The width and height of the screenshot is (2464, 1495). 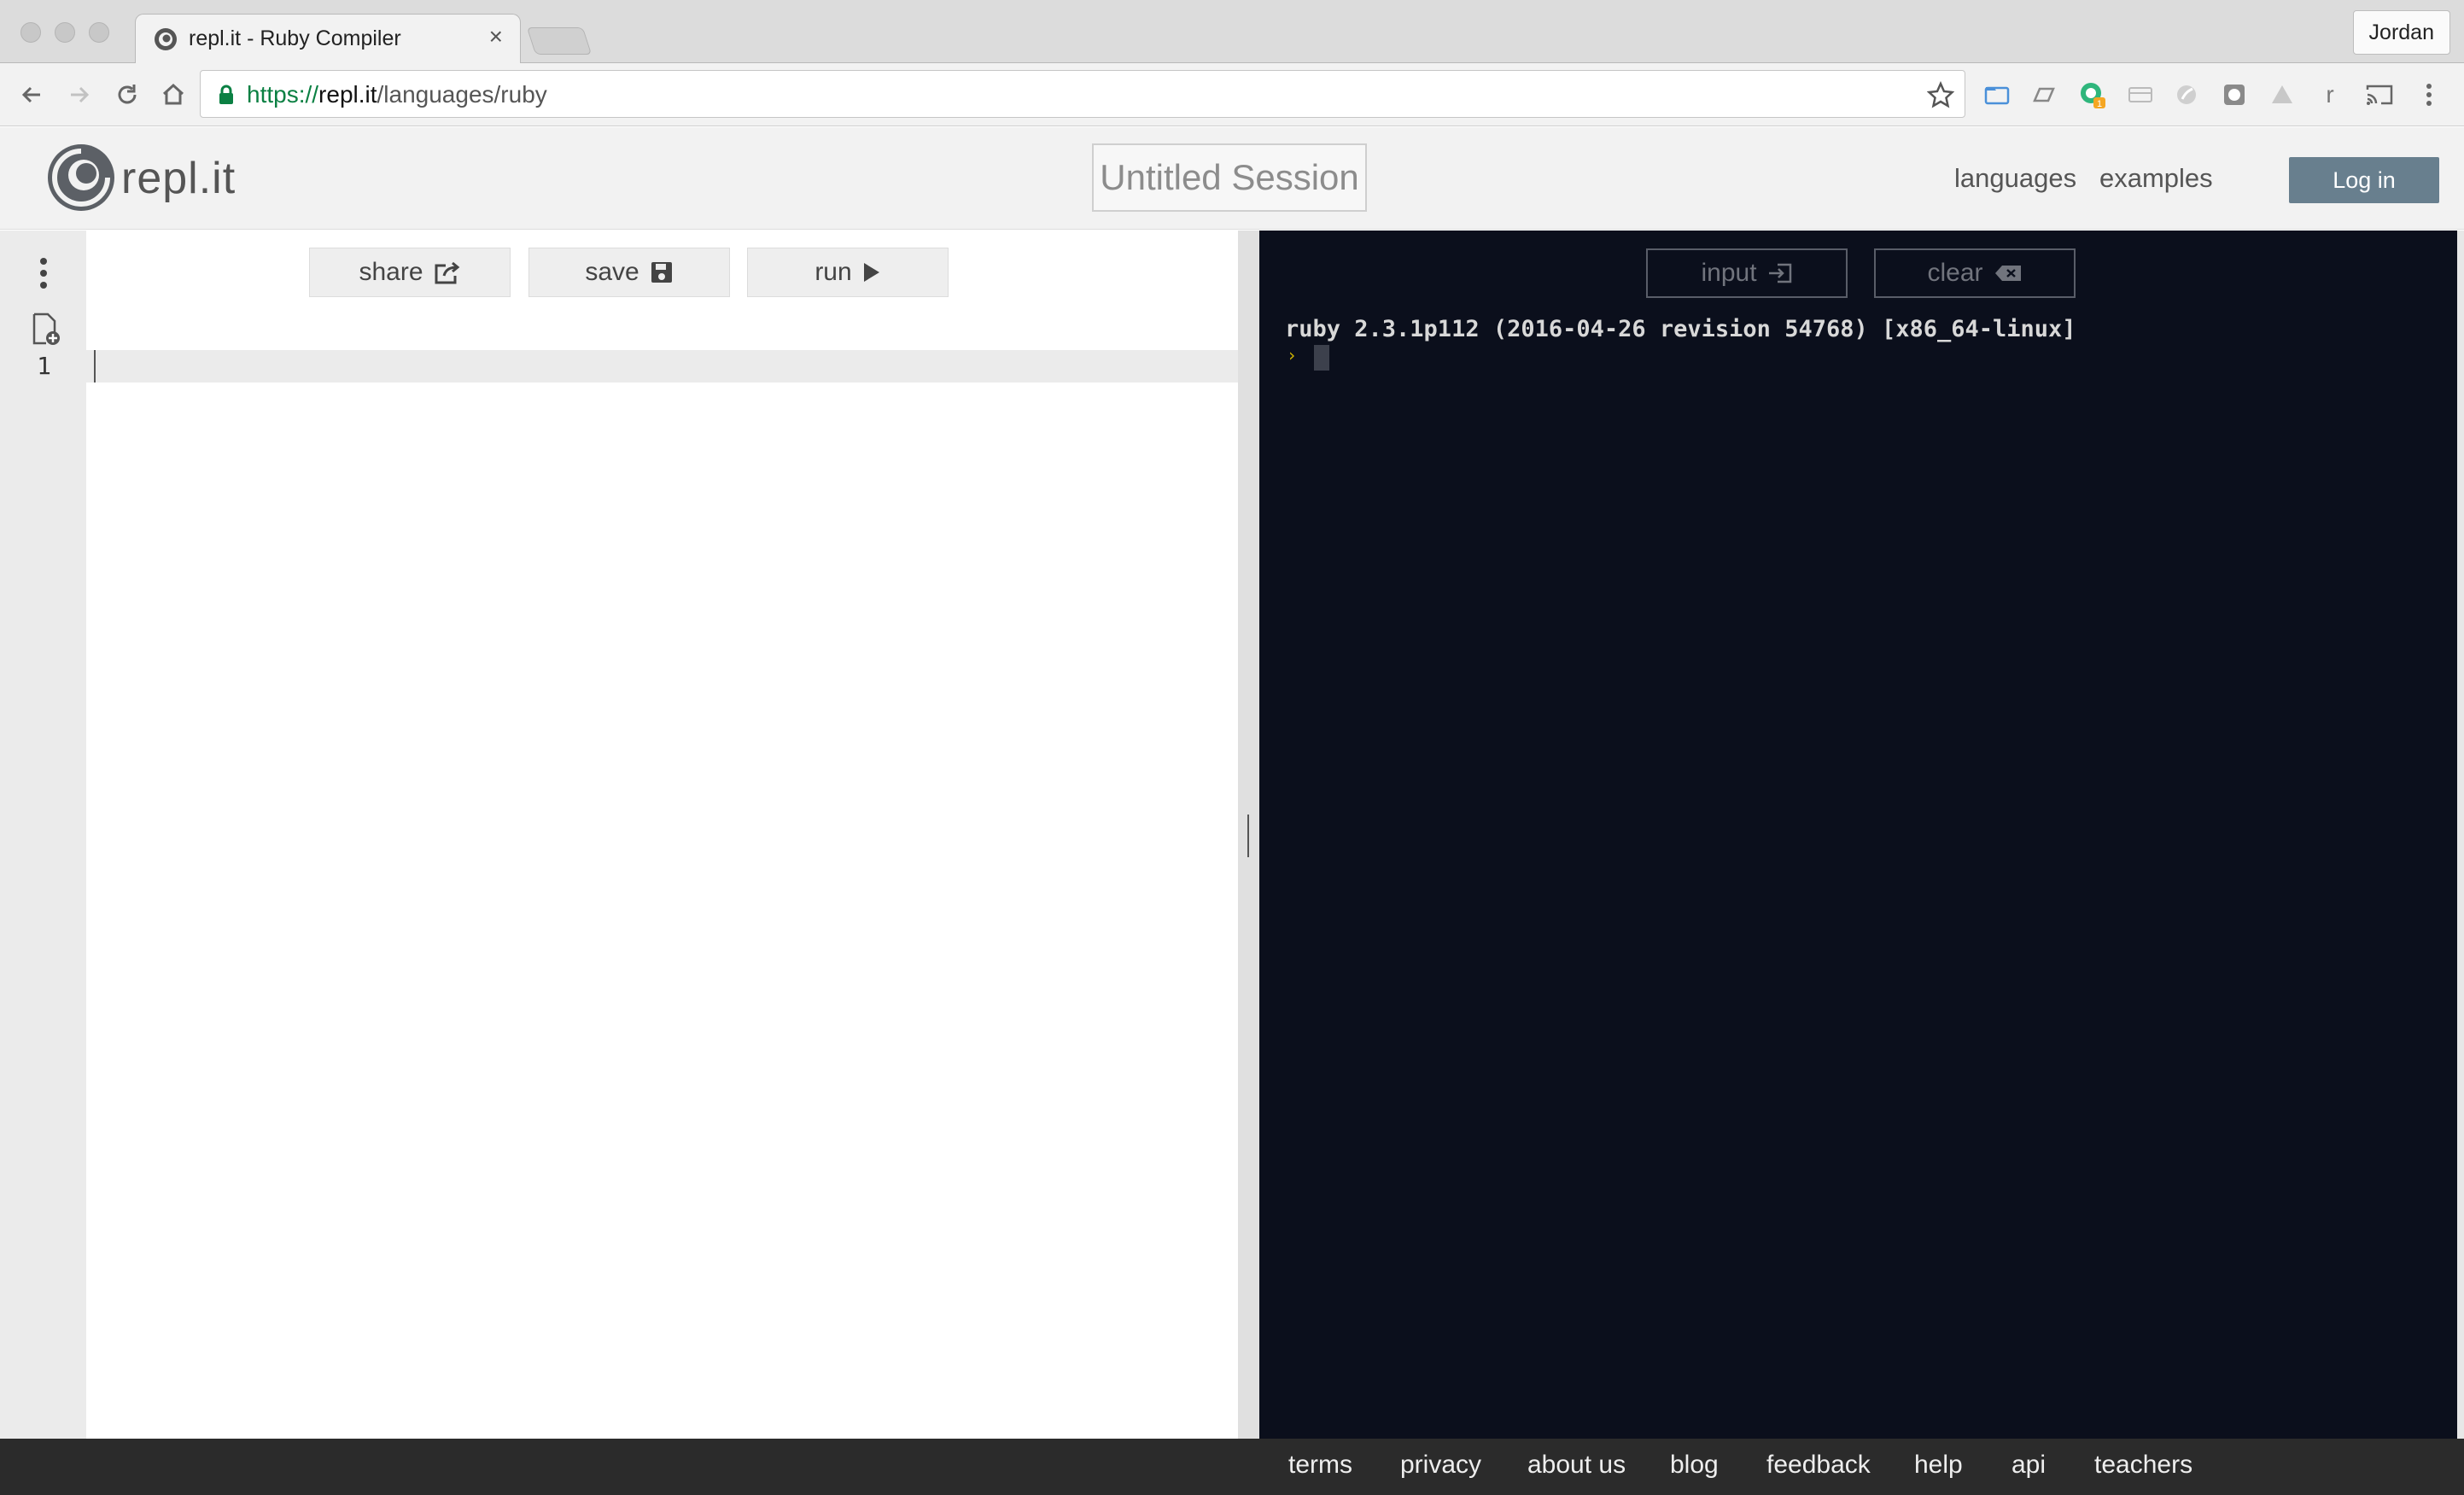 What do you see at coordinates (99, 33) in the screenshot?
I see `window-zoom-button` at bounding box center [99, 33].